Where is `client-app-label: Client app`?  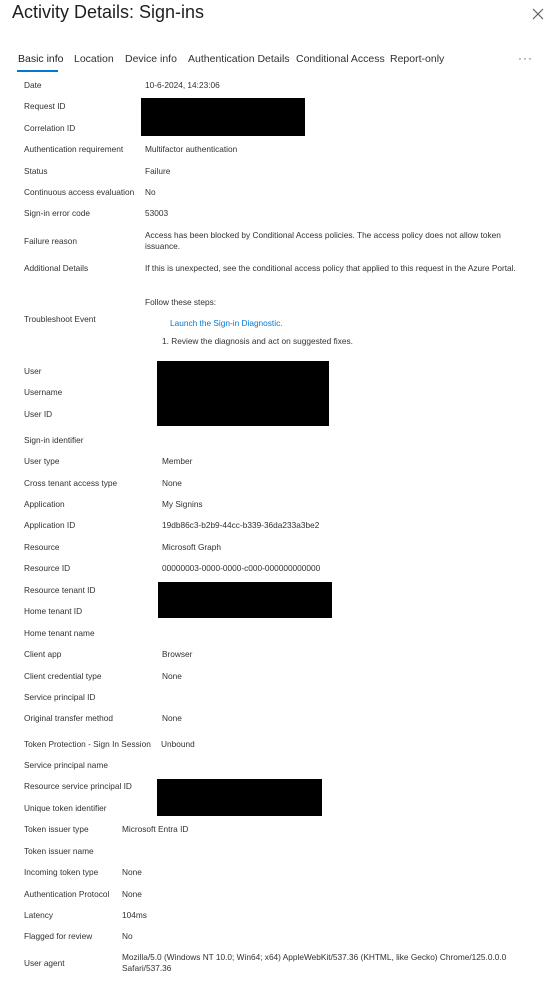 client-app-label: Client app is located at coordinates (43, 654).